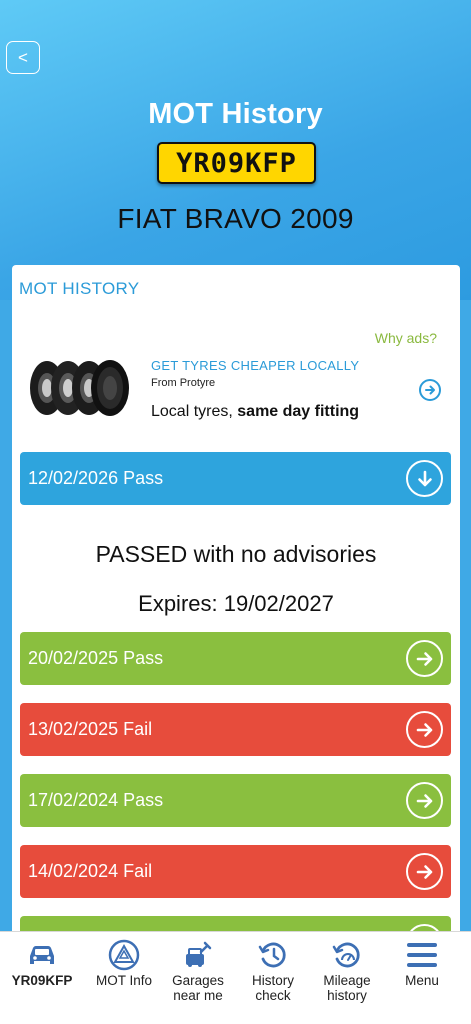 This screenshot has width=471, height=1024. I want to click on speedometer-icon, so click(347, 955).